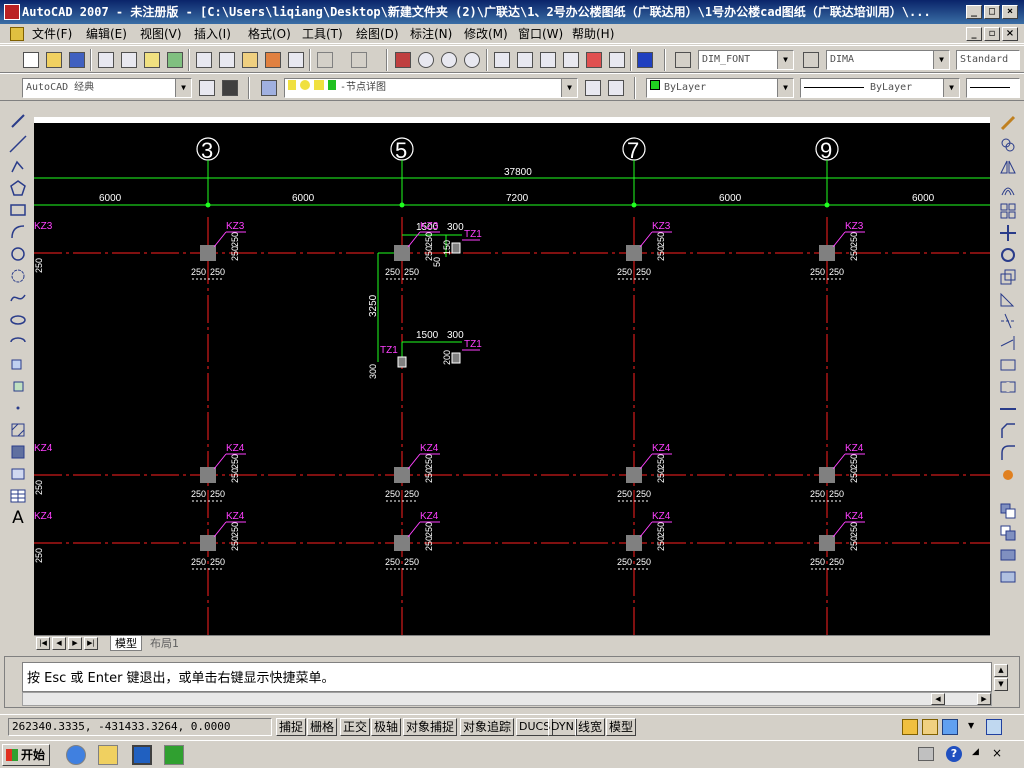 Image resolution: width=1024 pixels, height=768 pixels. I want to click on tab-layout1: 布局1, so click(164, 643).